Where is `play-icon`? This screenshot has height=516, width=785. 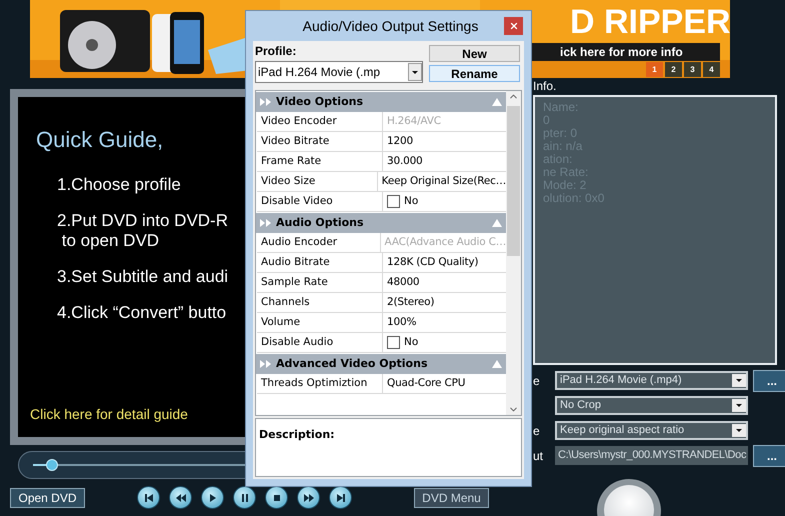
play-icon is located at coordinates (213, 498).